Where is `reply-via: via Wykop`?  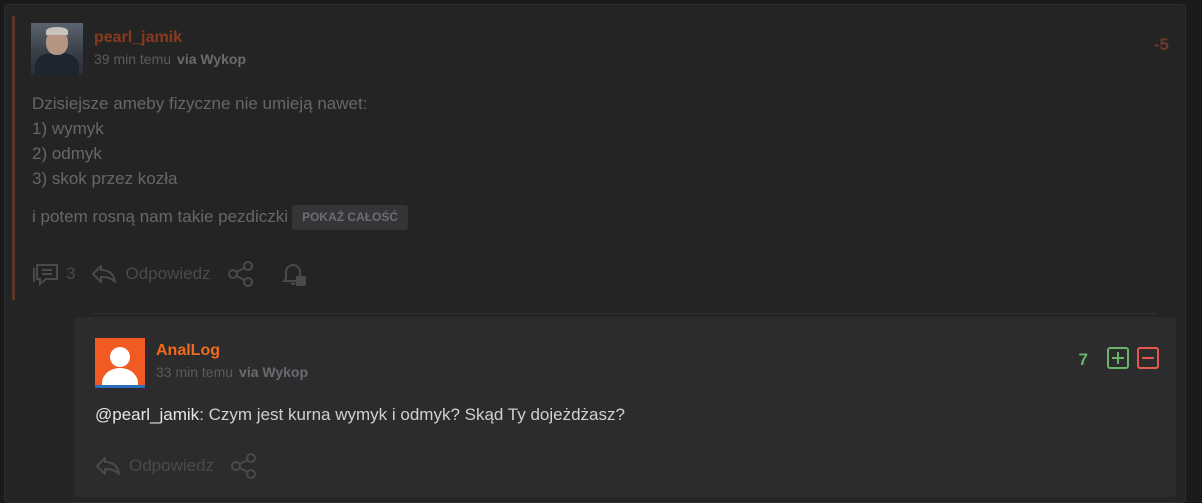 reply-via: via Wykop is located at coordinates (274, 372).